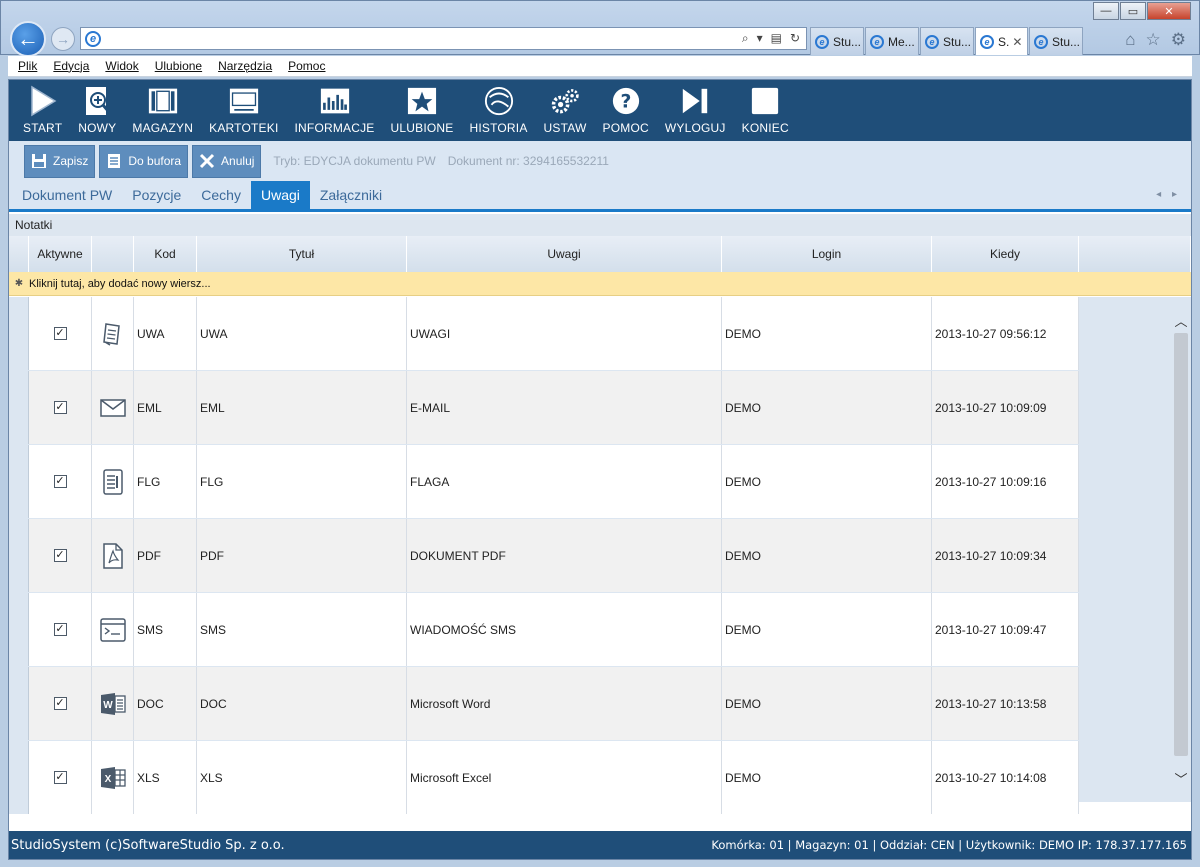  I want to click on refresh-icon: ↻, so click(795, 38).